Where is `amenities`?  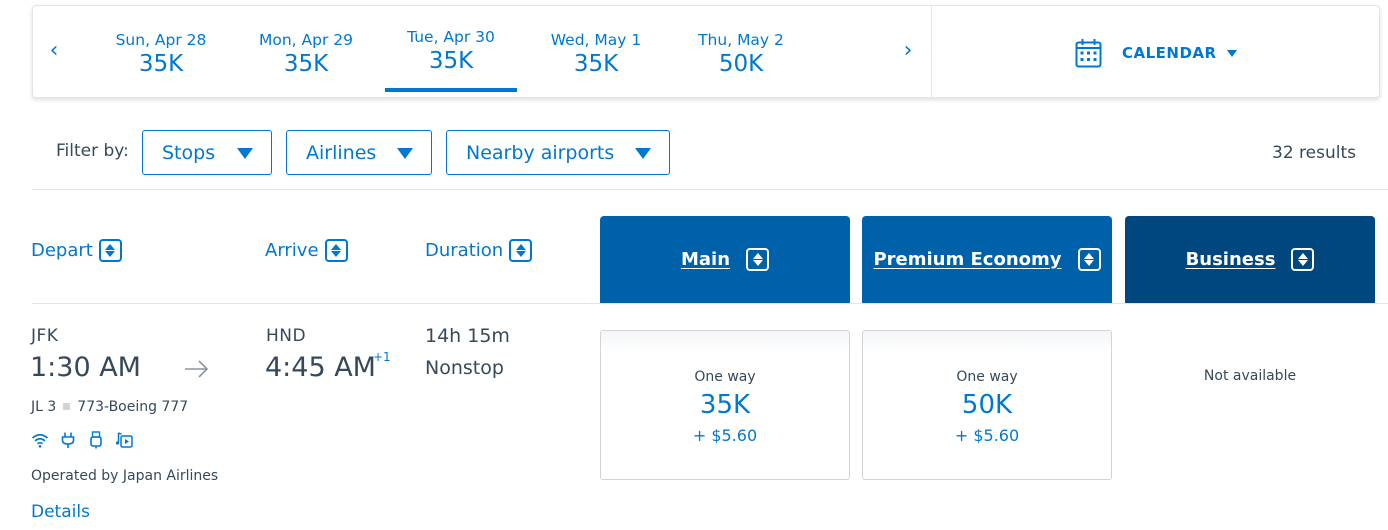
amenities is located at coordinates (82, 440).